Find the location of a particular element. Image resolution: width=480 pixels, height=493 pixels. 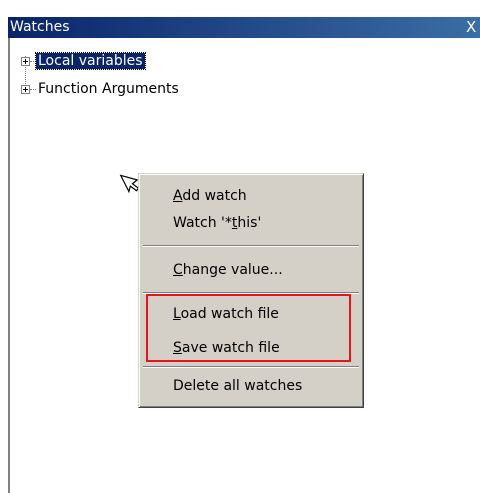

tree-item-label: Function Arguments is located at coordinates (108, 89).